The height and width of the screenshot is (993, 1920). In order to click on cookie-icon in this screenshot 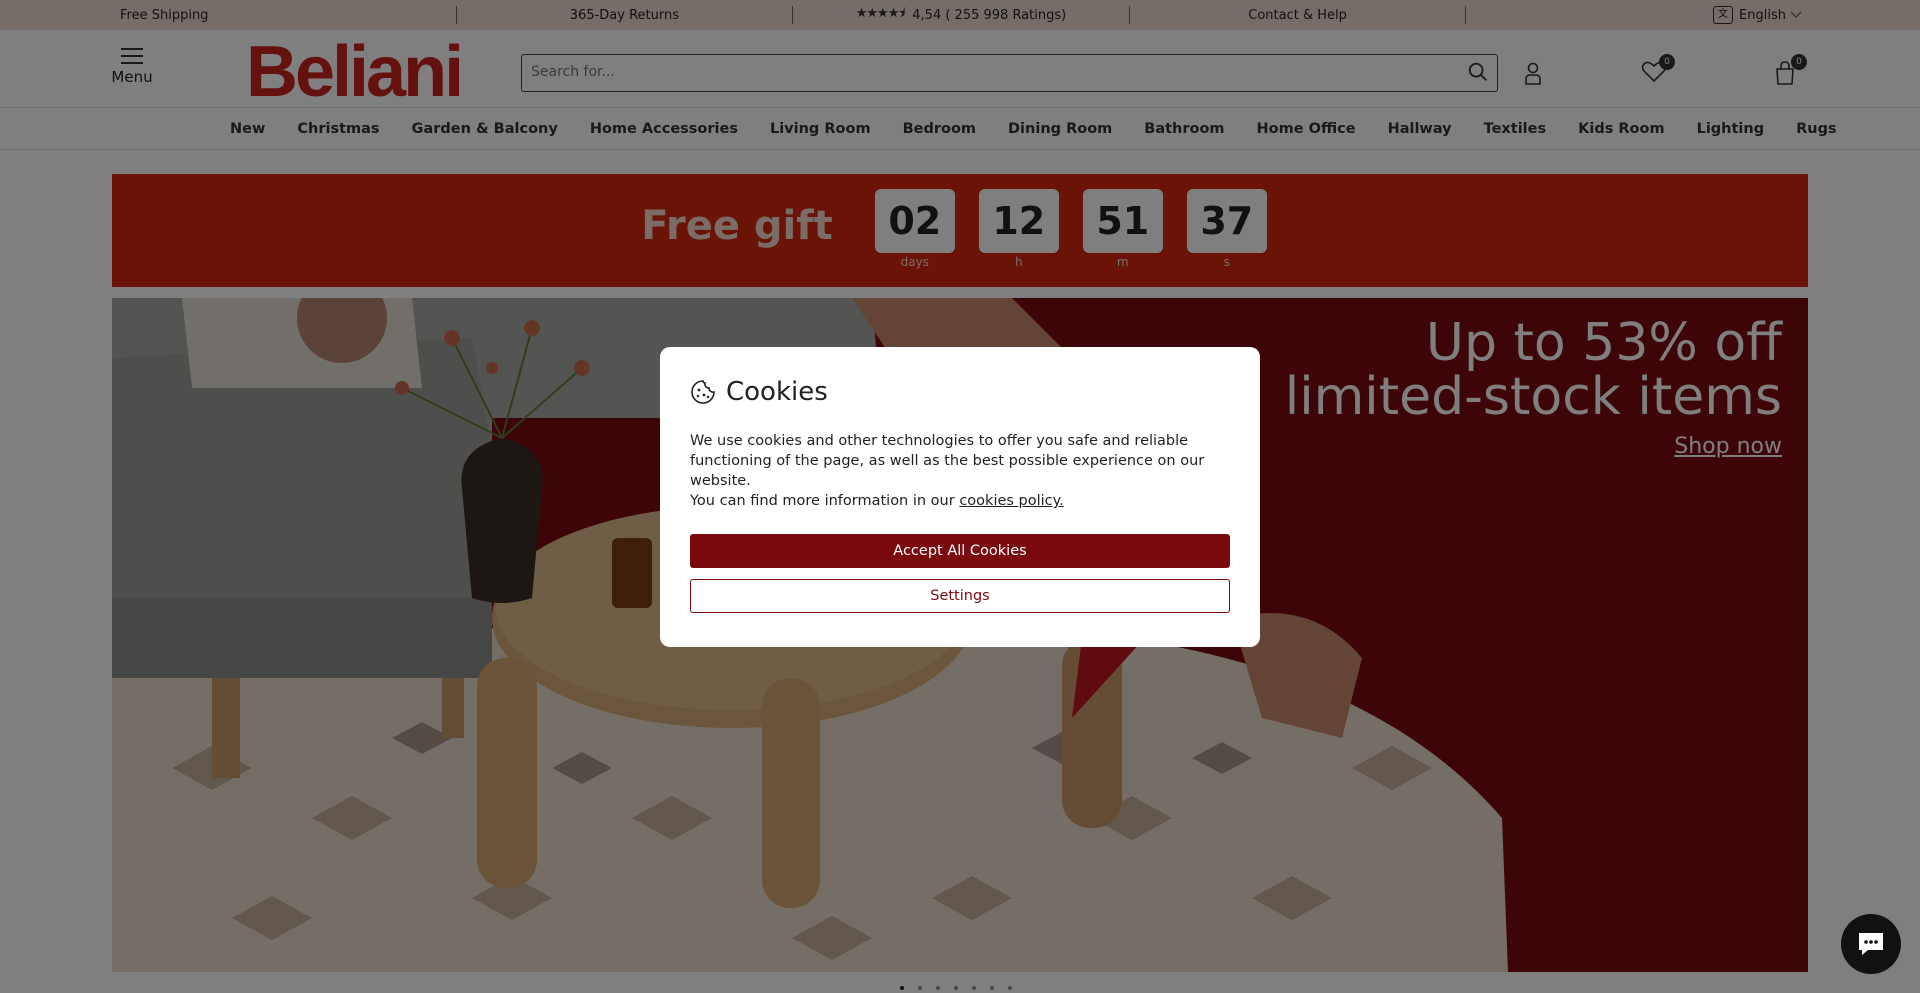, I will do `click(703, 392)`.